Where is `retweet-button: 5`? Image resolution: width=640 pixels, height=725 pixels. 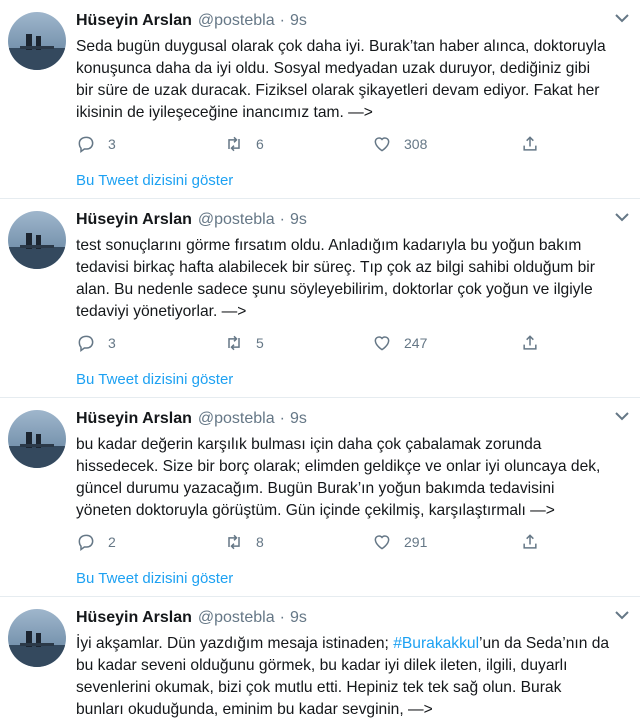 retweet-button: 5 is located at coordinates (244, 343).